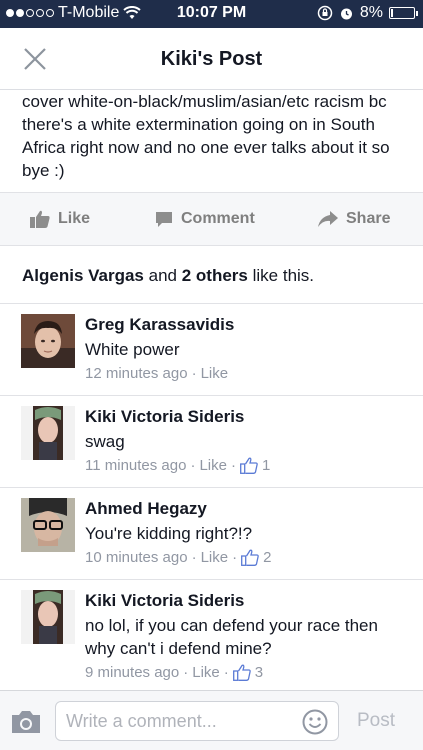 Image resolution: width=423 pixels, height=750 pixels. I want to click on speech-bubble-icon, so click(164, 219).